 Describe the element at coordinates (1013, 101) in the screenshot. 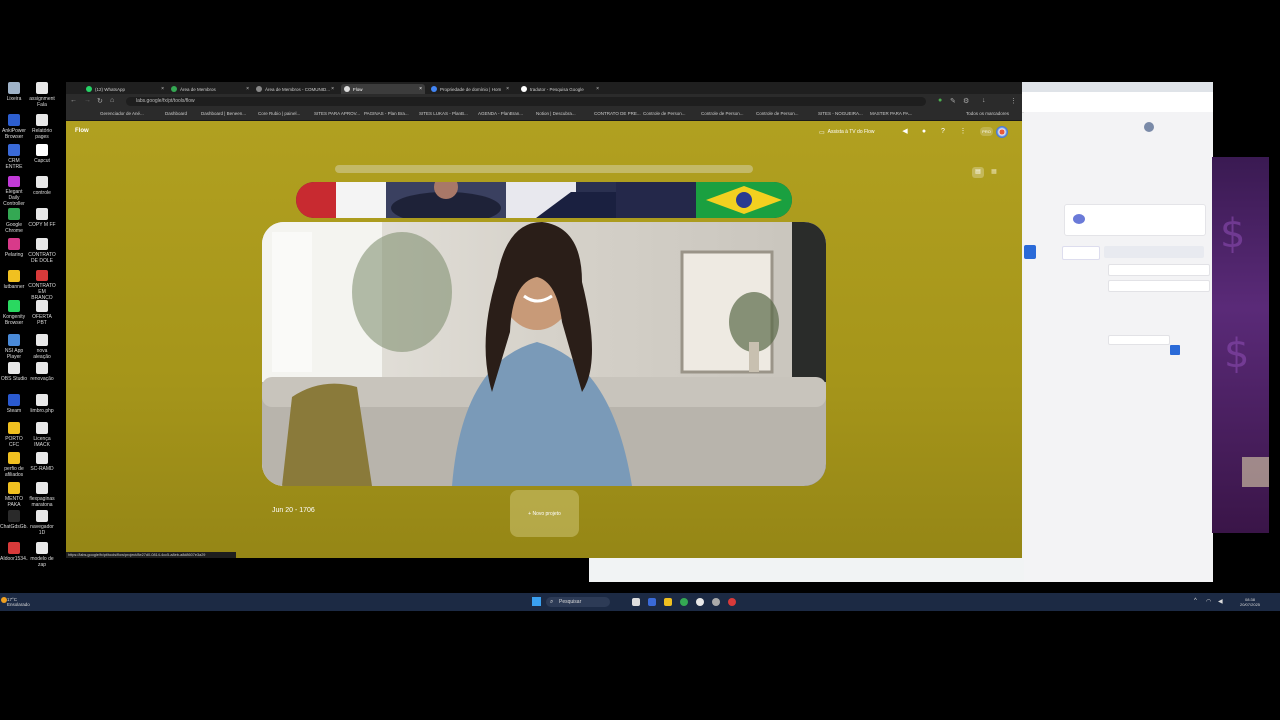

I see `menu-dots-icon: ⋮` at that location.